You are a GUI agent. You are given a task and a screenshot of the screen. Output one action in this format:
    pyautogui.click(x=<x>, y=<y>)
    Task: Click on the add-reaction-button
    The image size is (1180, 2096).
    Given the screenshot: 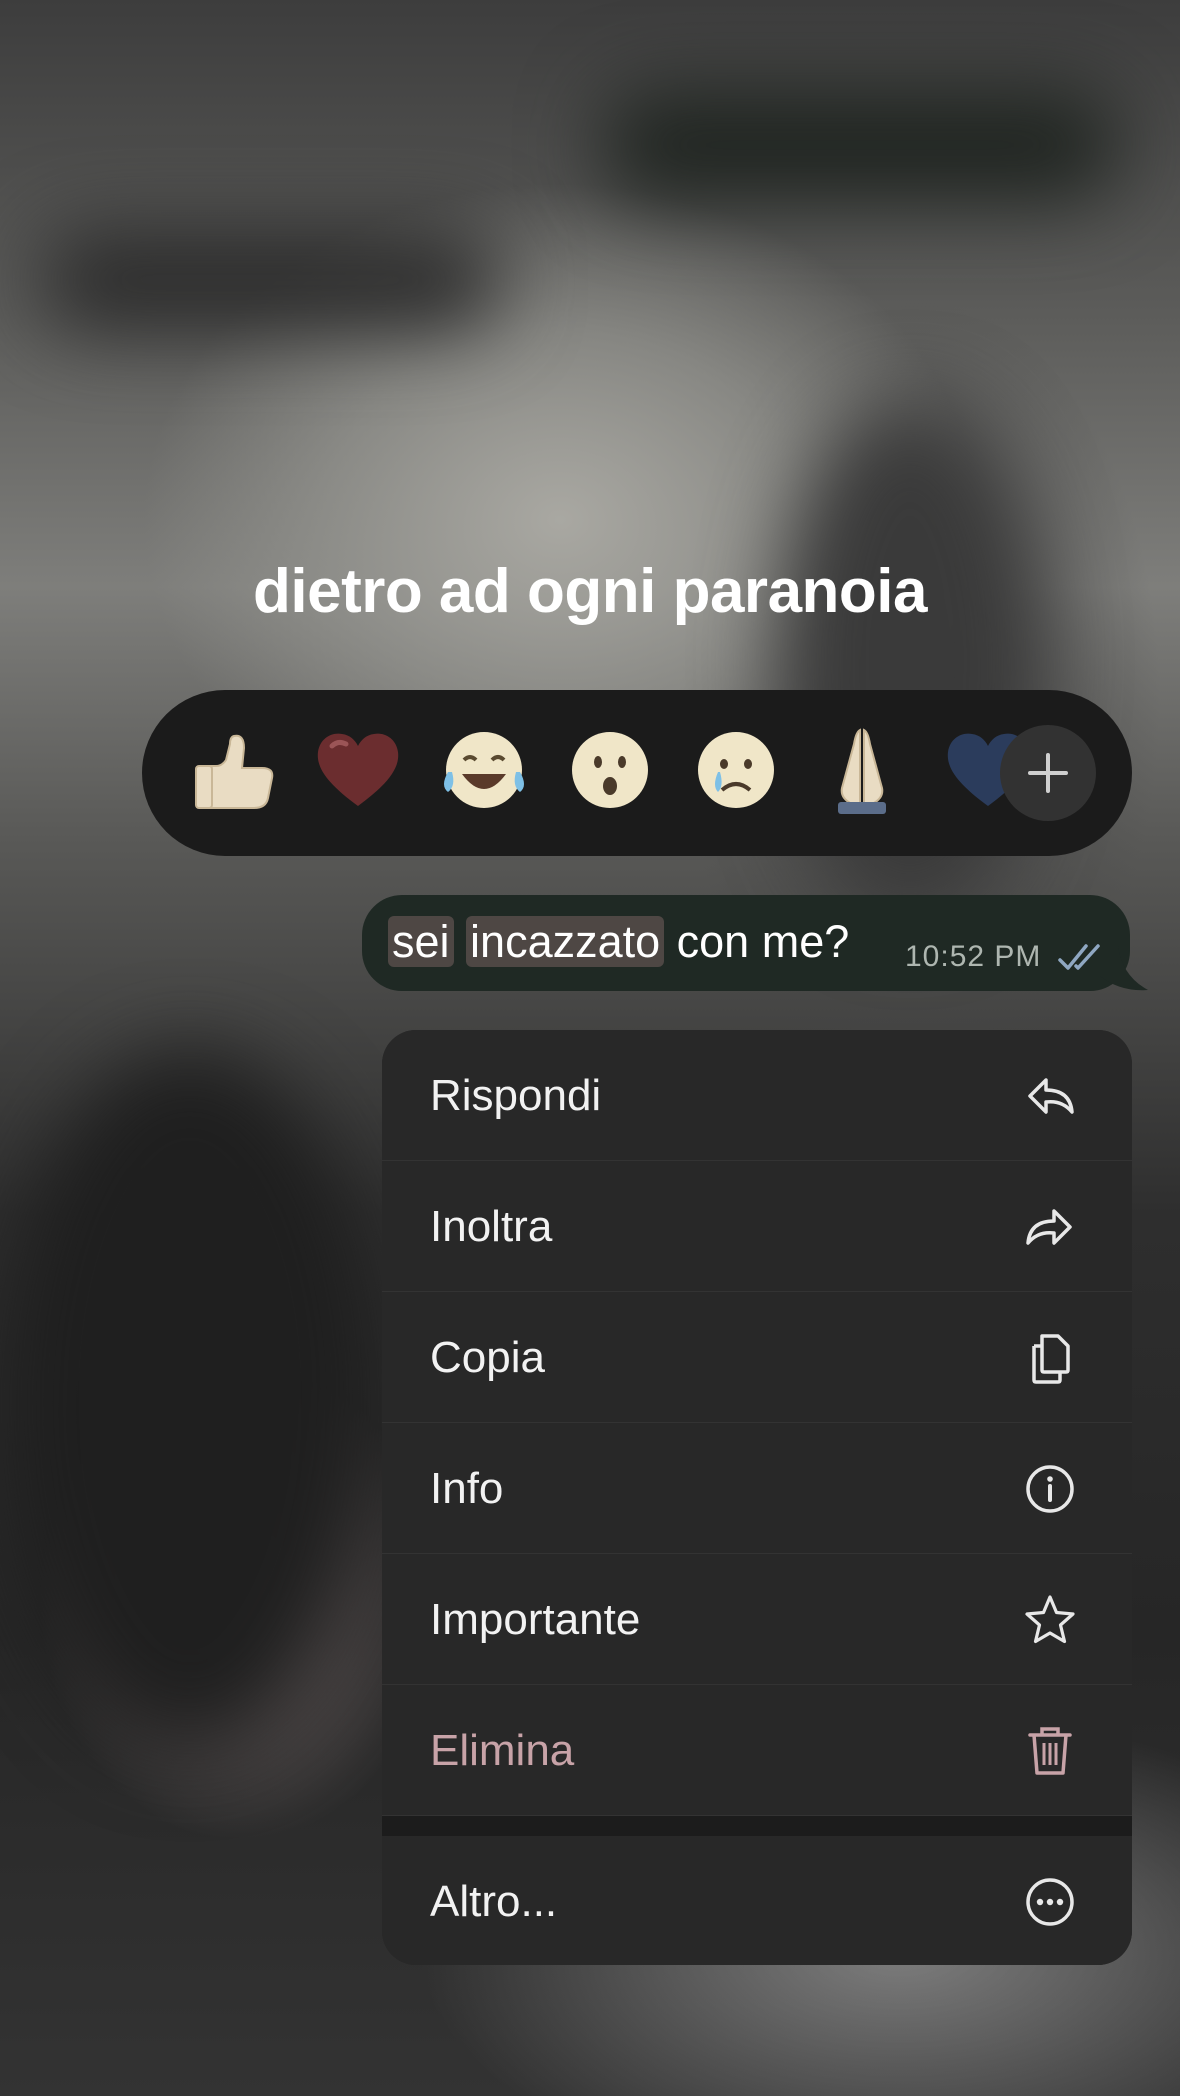 What is the action you would take?
    pyautogui.click(x=1048, y=773)
    